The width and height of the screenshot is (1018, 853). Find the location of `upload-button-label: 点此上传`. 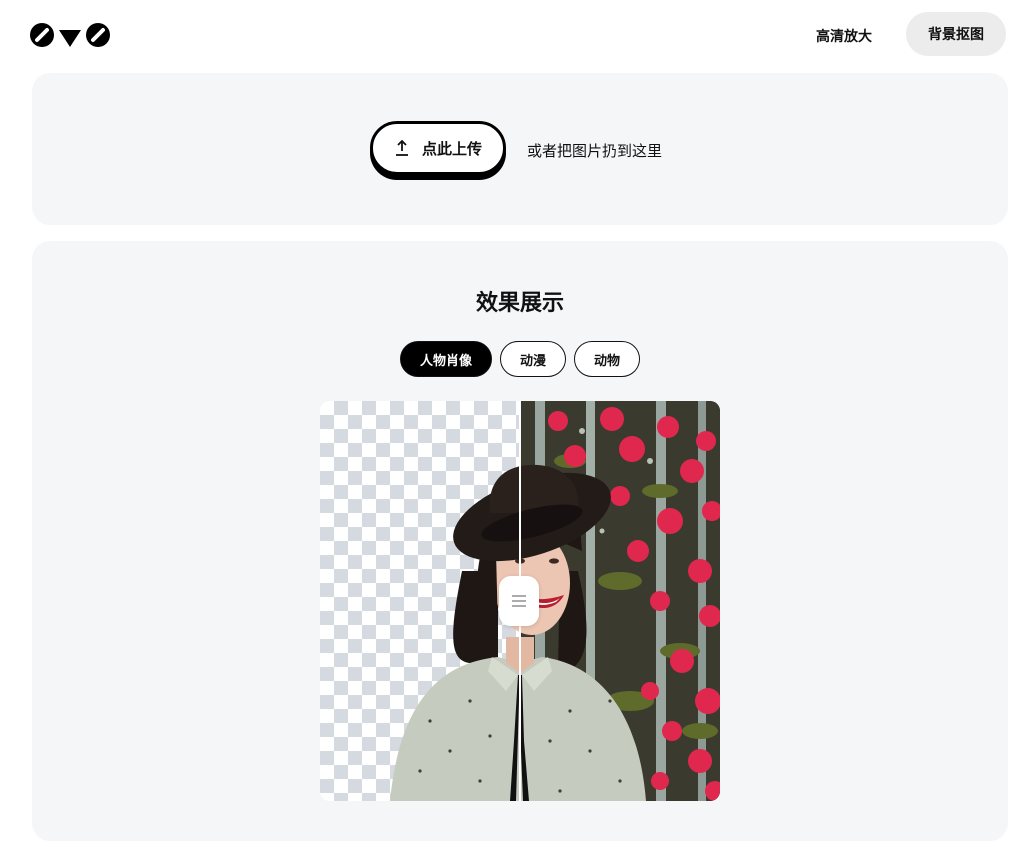

upload-button-label: 点此上传 is located at coordinates (451, 148).